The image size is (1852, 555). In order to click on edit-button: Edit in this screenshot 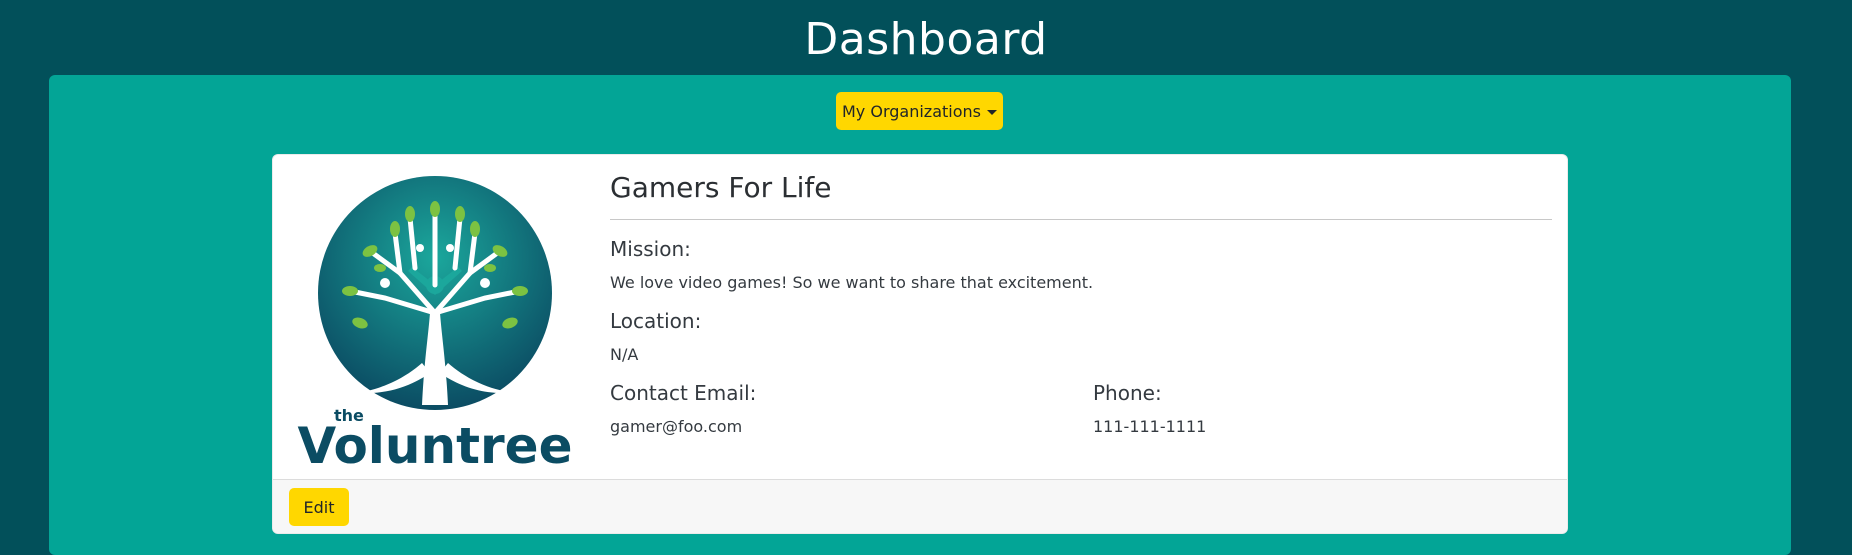, I will do `click(319, 507)`.